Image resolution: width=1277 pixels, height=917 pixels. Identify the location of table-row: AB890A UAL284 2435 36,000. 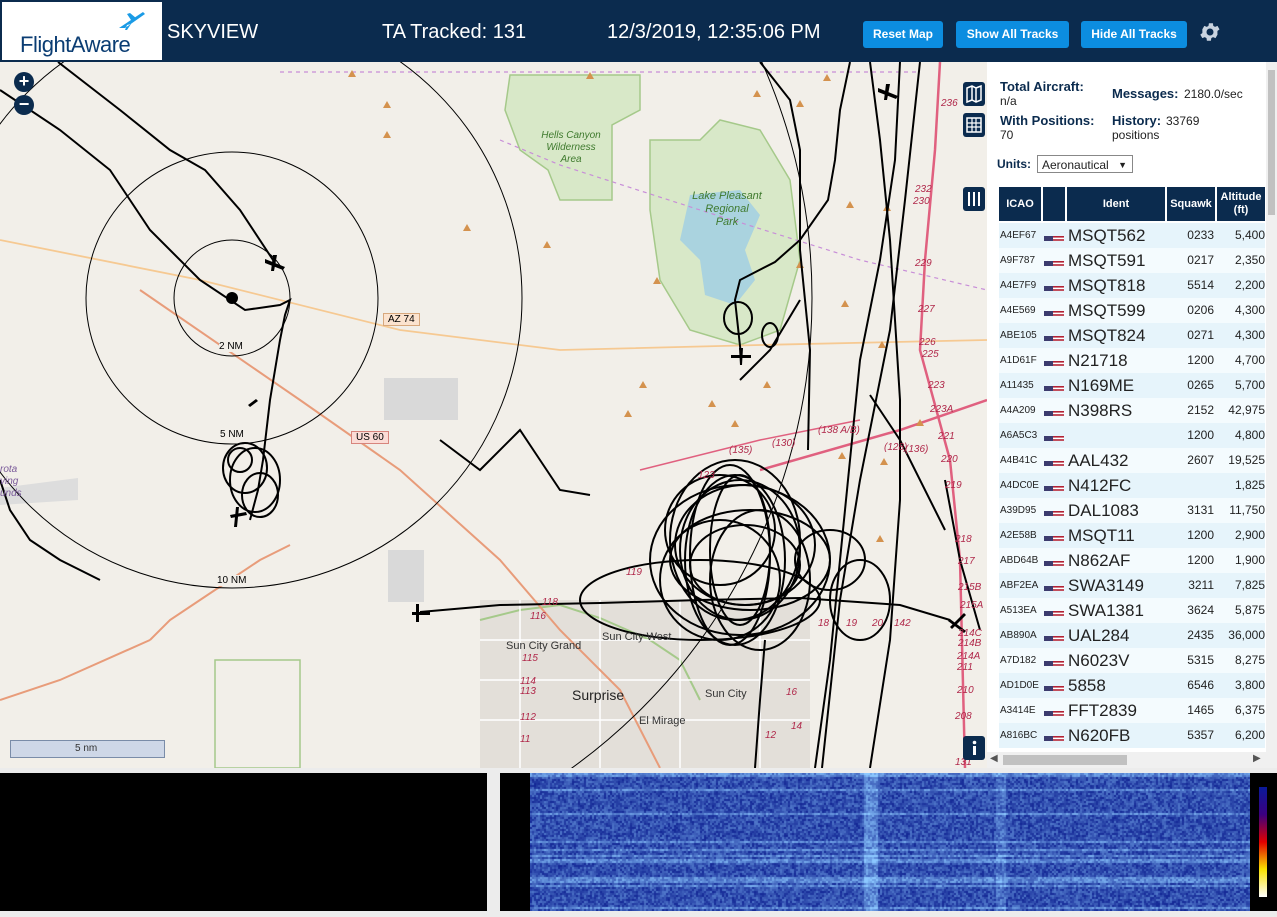
(1132, 635).